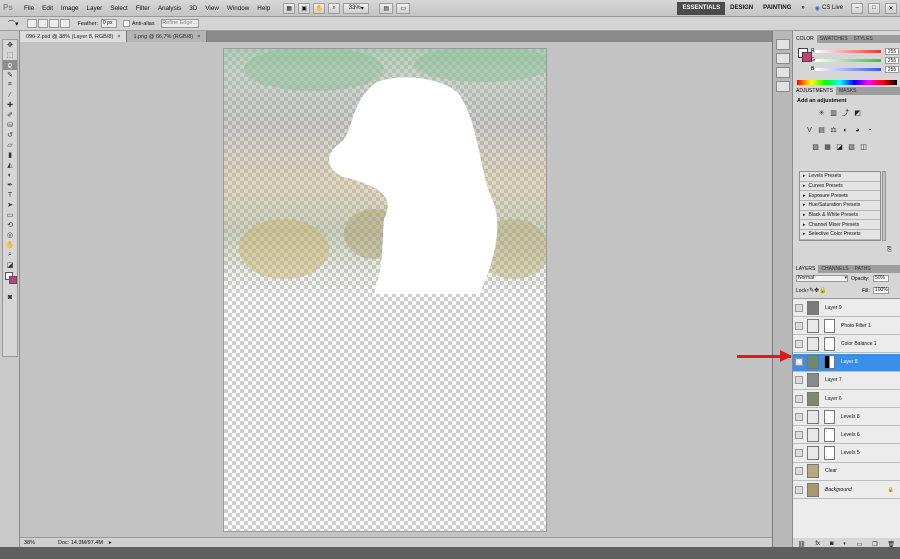  What do you see at coordinates (10, 145) in the screenshot?
I see `eraser-tool-icon: ▱` at bounding box center [10, 145].